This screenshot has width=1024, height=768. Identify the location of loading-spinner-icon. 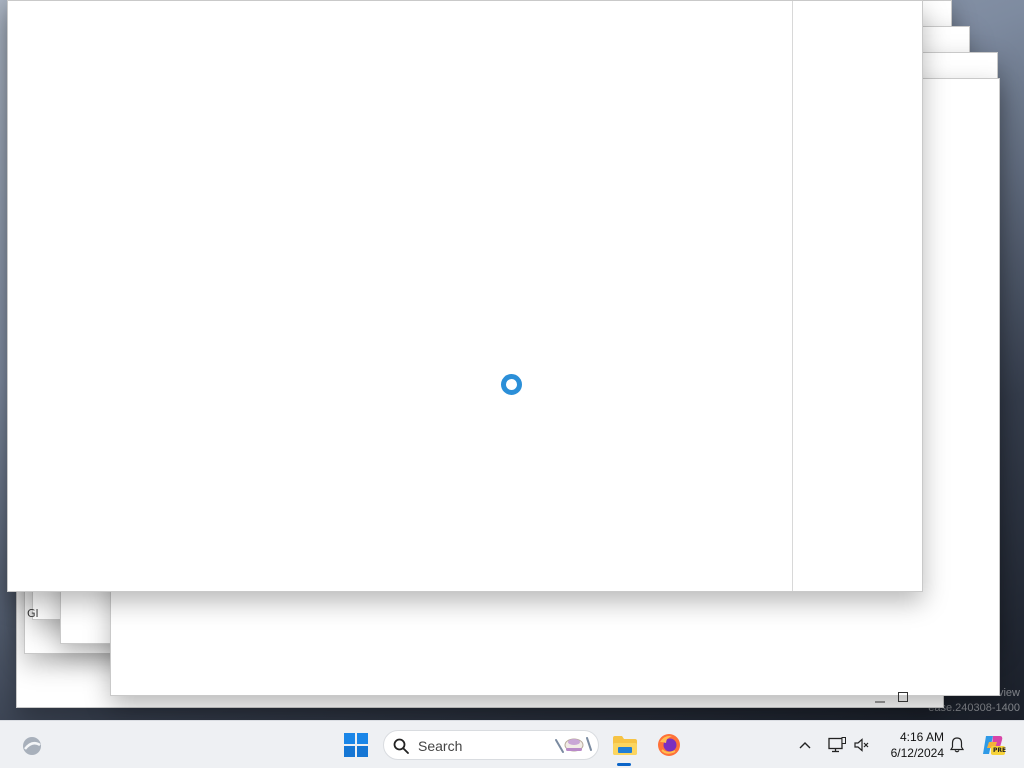
(511, 384).